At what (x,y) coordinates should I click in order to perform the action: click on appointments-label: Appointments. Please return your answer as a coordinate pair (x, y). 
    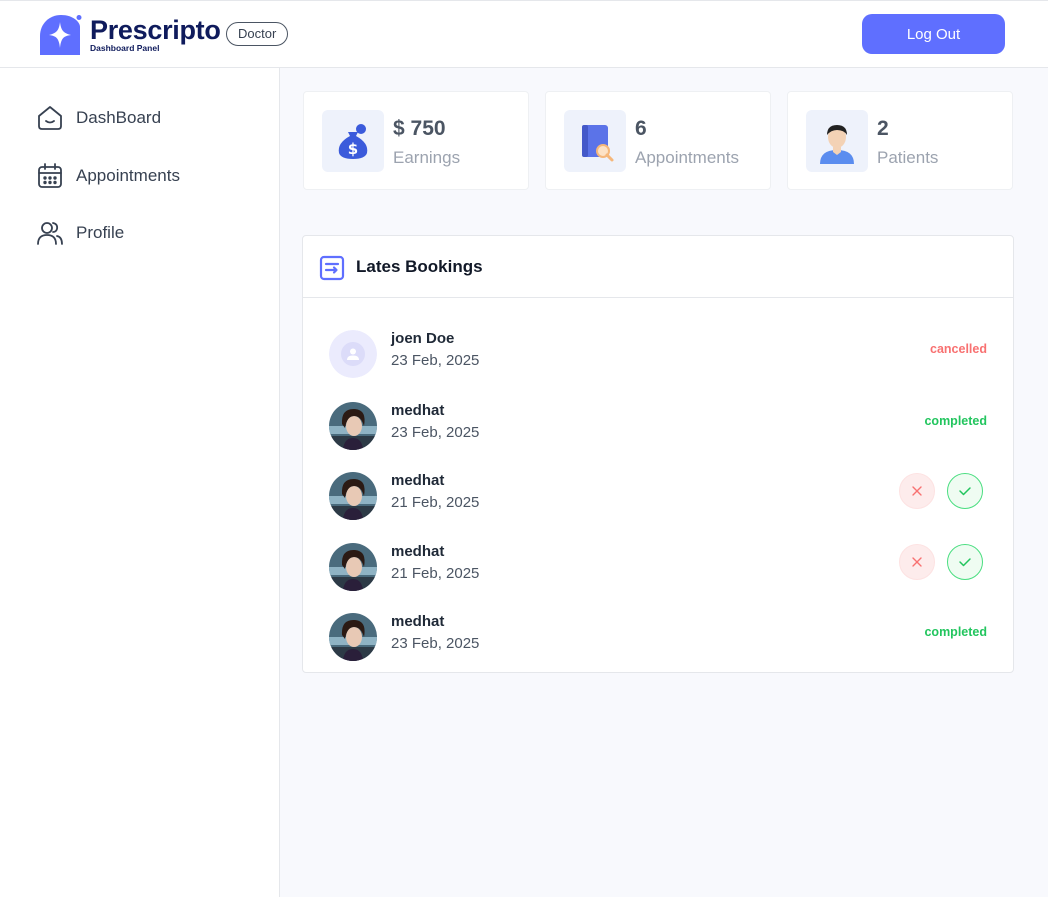
    Looking at the image, I should click on (687, 157).